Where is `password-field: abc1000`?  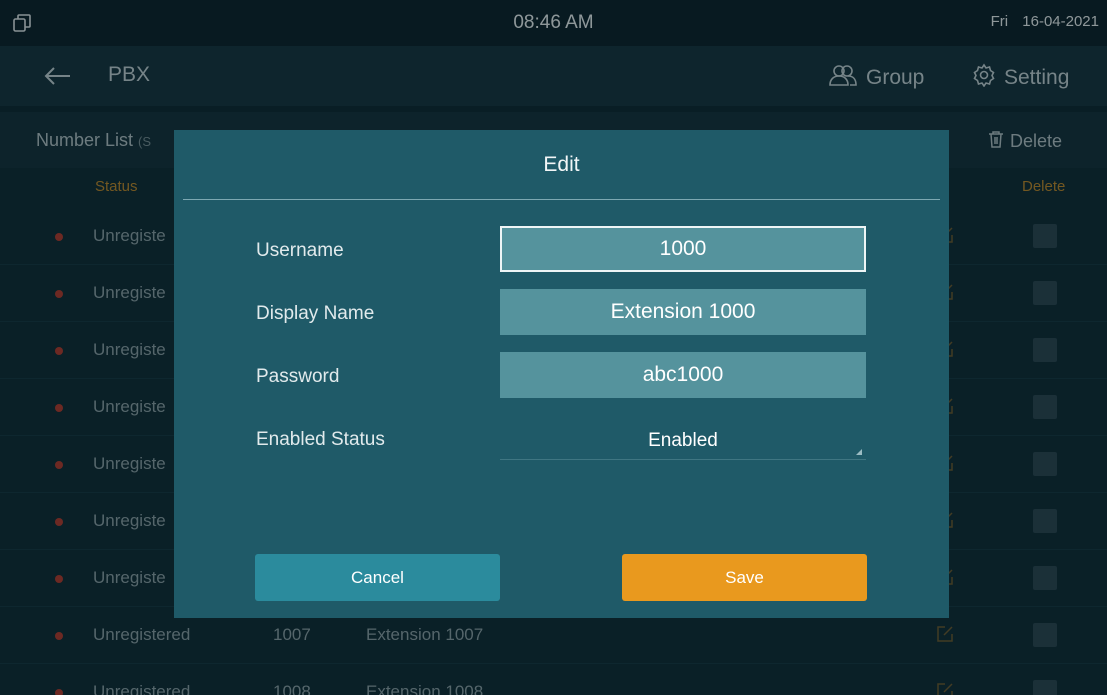
password-field: abc1000 is located at coordinates (683, 375).